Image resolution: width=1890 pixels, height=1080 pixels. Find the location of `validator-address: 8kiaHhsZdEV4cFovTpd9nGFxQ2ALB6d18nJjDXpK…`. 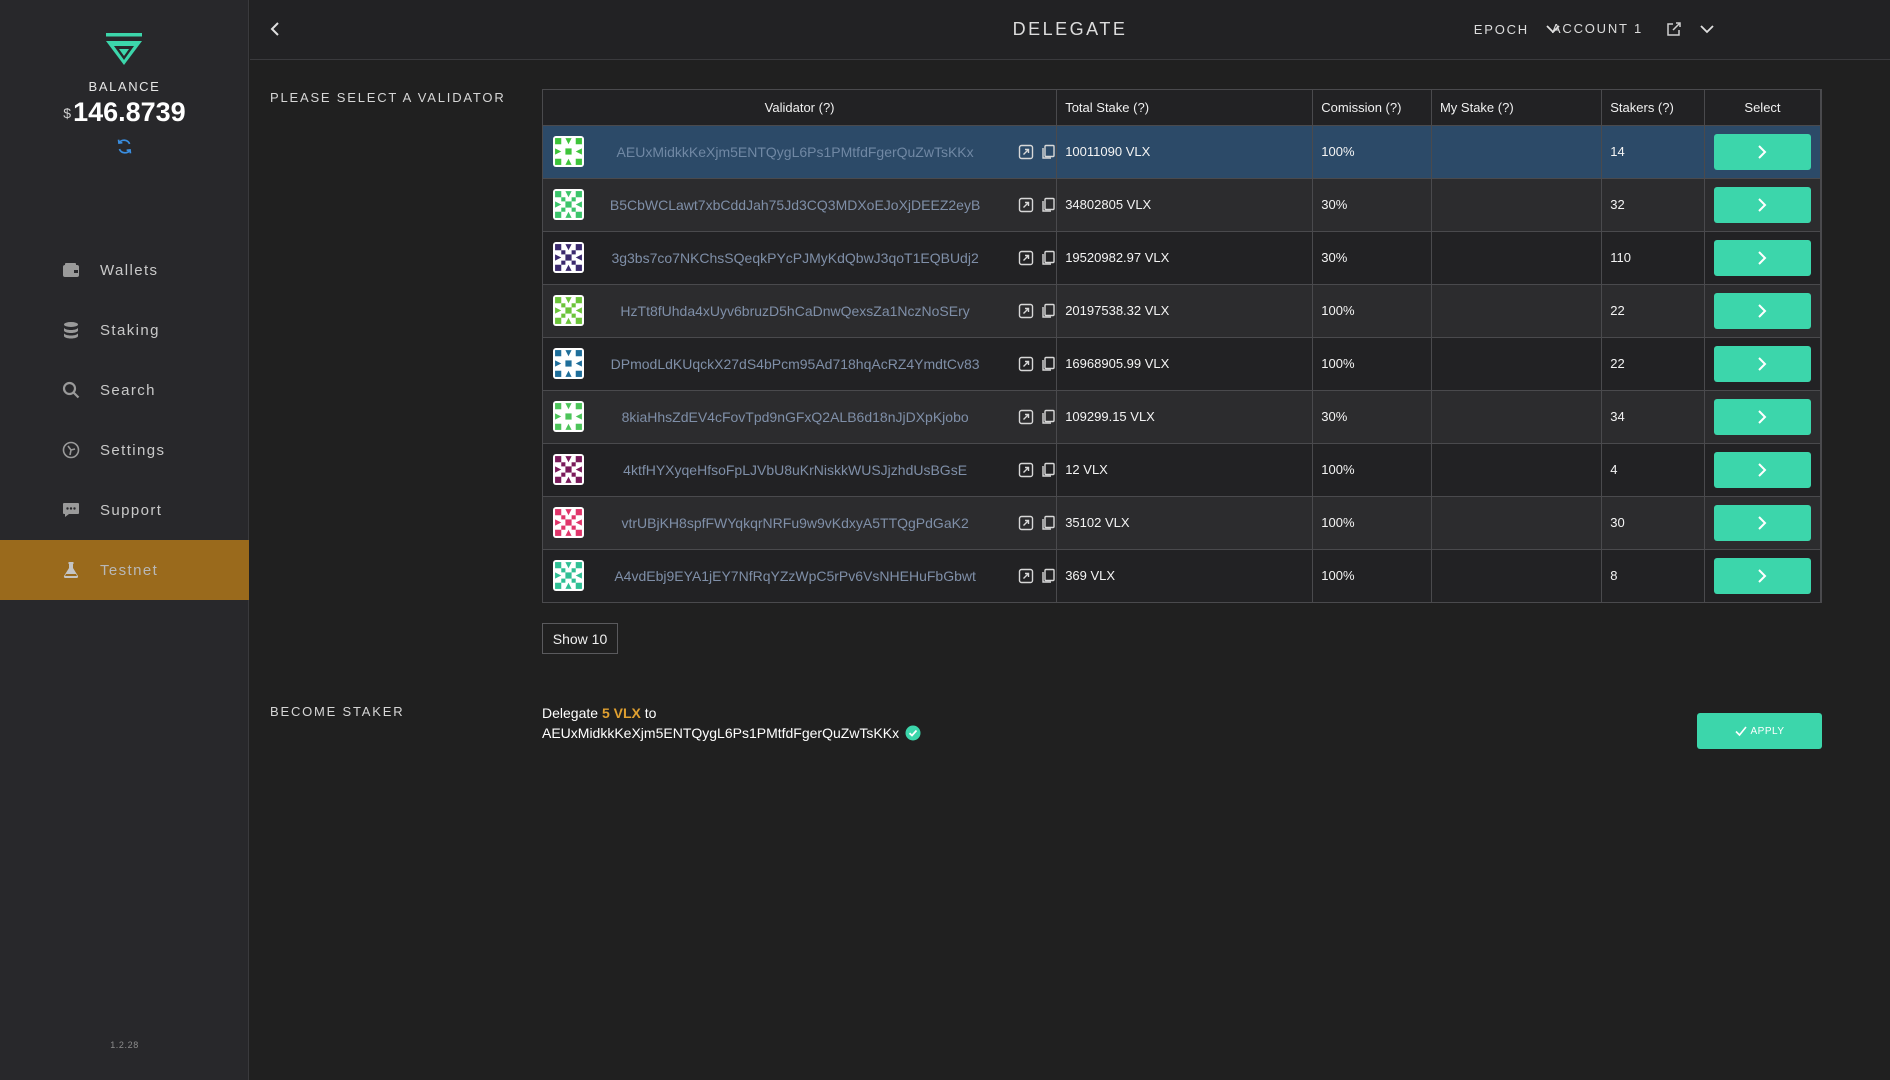

validator-address: 8kiaHhsZdEV4cFovTpd9nGFxQ2ALB6d18nJjDXpK… is located at coordinates (795, 417).